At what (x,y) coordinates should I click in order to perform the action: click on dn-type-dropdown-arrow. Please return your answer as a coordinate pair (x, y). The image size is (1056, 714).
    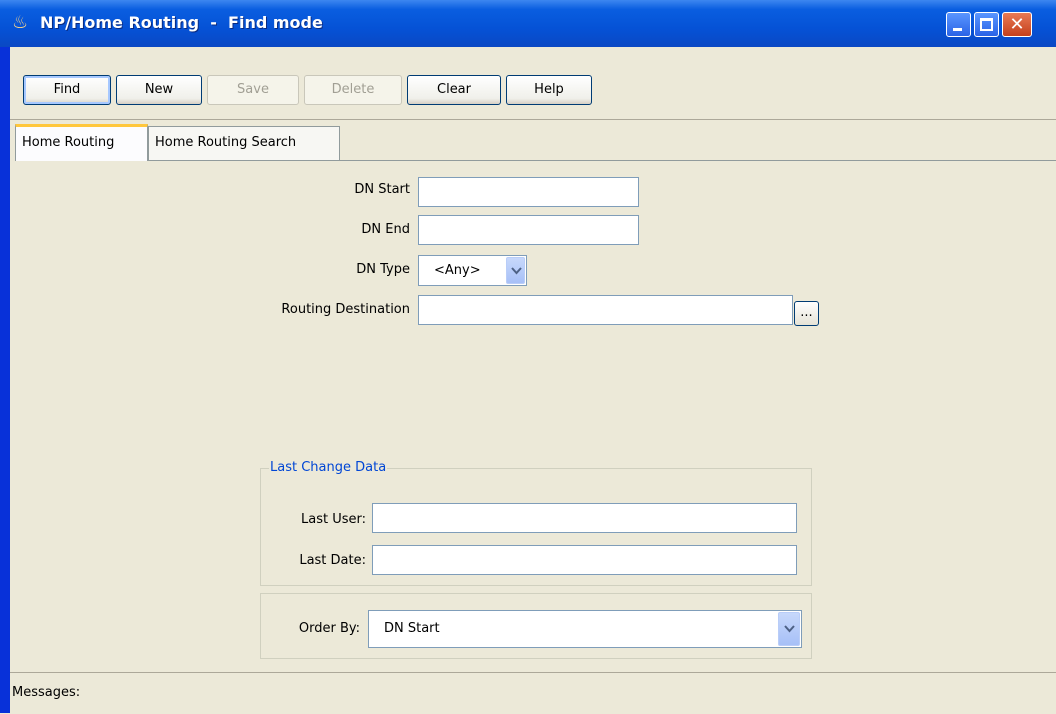
    Looking at the image, I should click on (515, 270).